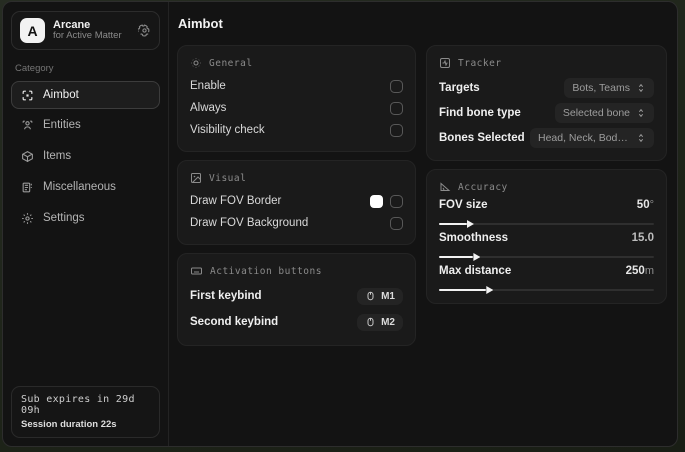 The height and width of the screenshot is (452, 685). Describe the element at coordinates (445, 63) in the screenshot. I see `tracker-box-icon` at that location.